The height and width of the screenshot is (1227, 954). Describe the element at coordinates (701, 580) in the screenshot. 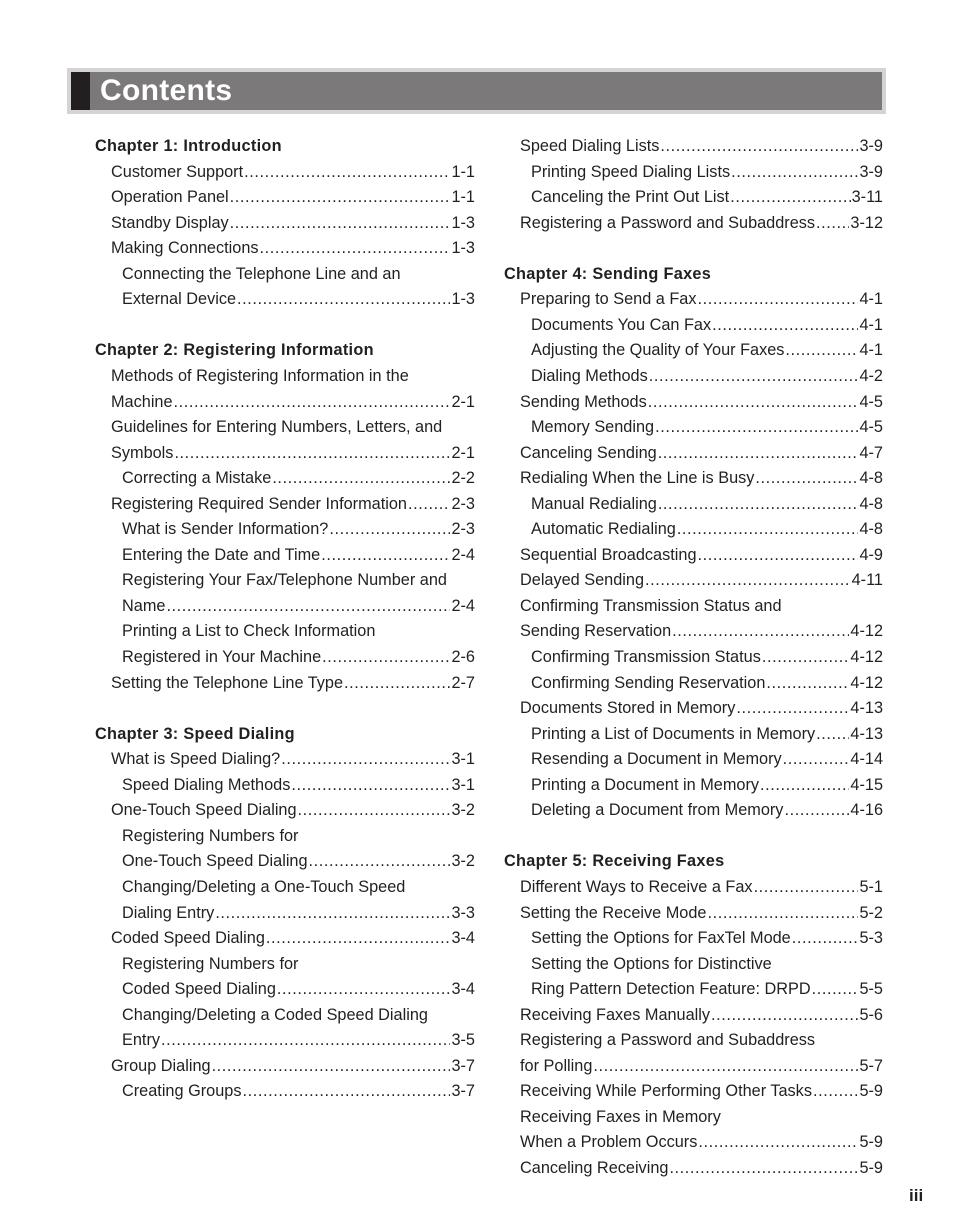

I see `toc-entry: Delayed Sending 4-11` at that location.